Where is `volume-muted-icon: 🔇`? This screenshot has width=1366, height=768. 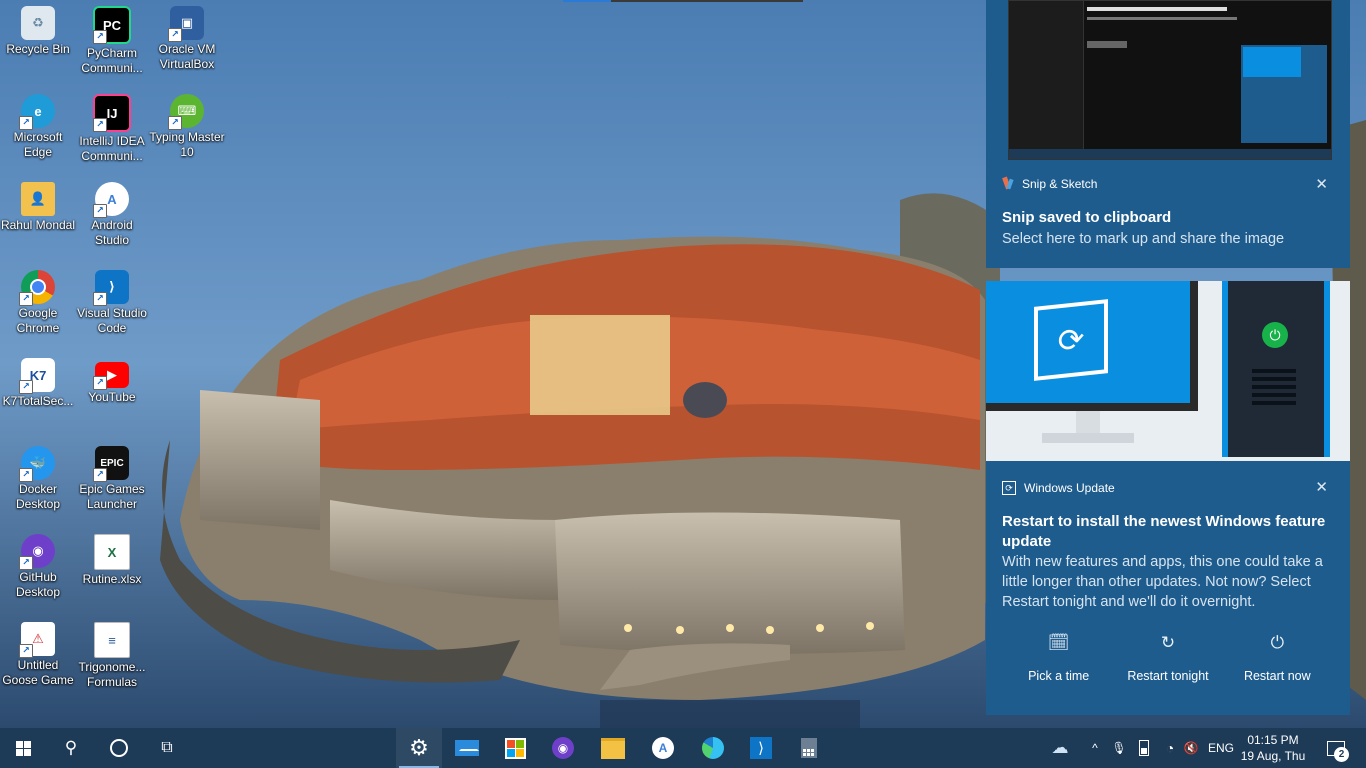
volume-muted-icon: 🔇 is located at coordinates (1191, 748).